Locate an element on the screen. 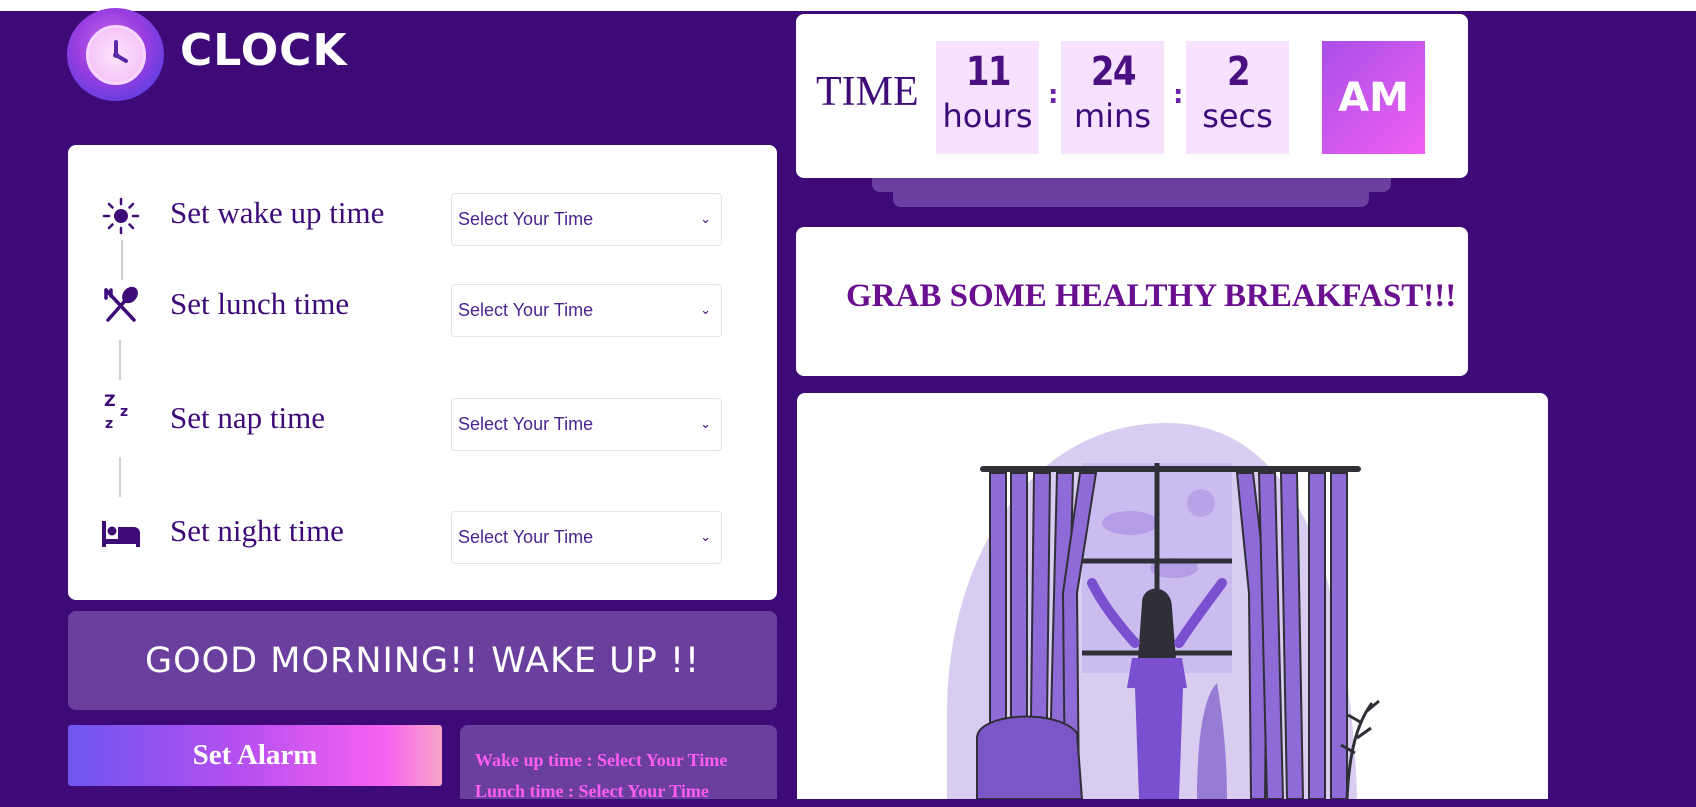  utensils-icon is located at coordinates (121, 304).